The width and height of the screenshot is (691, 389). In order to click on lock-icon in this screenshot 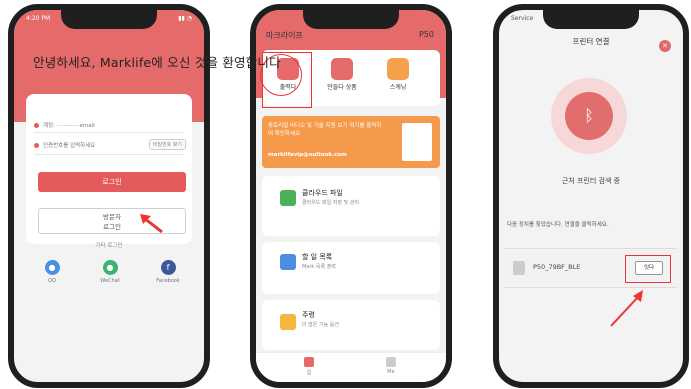, I will do `click(36, 145)`.